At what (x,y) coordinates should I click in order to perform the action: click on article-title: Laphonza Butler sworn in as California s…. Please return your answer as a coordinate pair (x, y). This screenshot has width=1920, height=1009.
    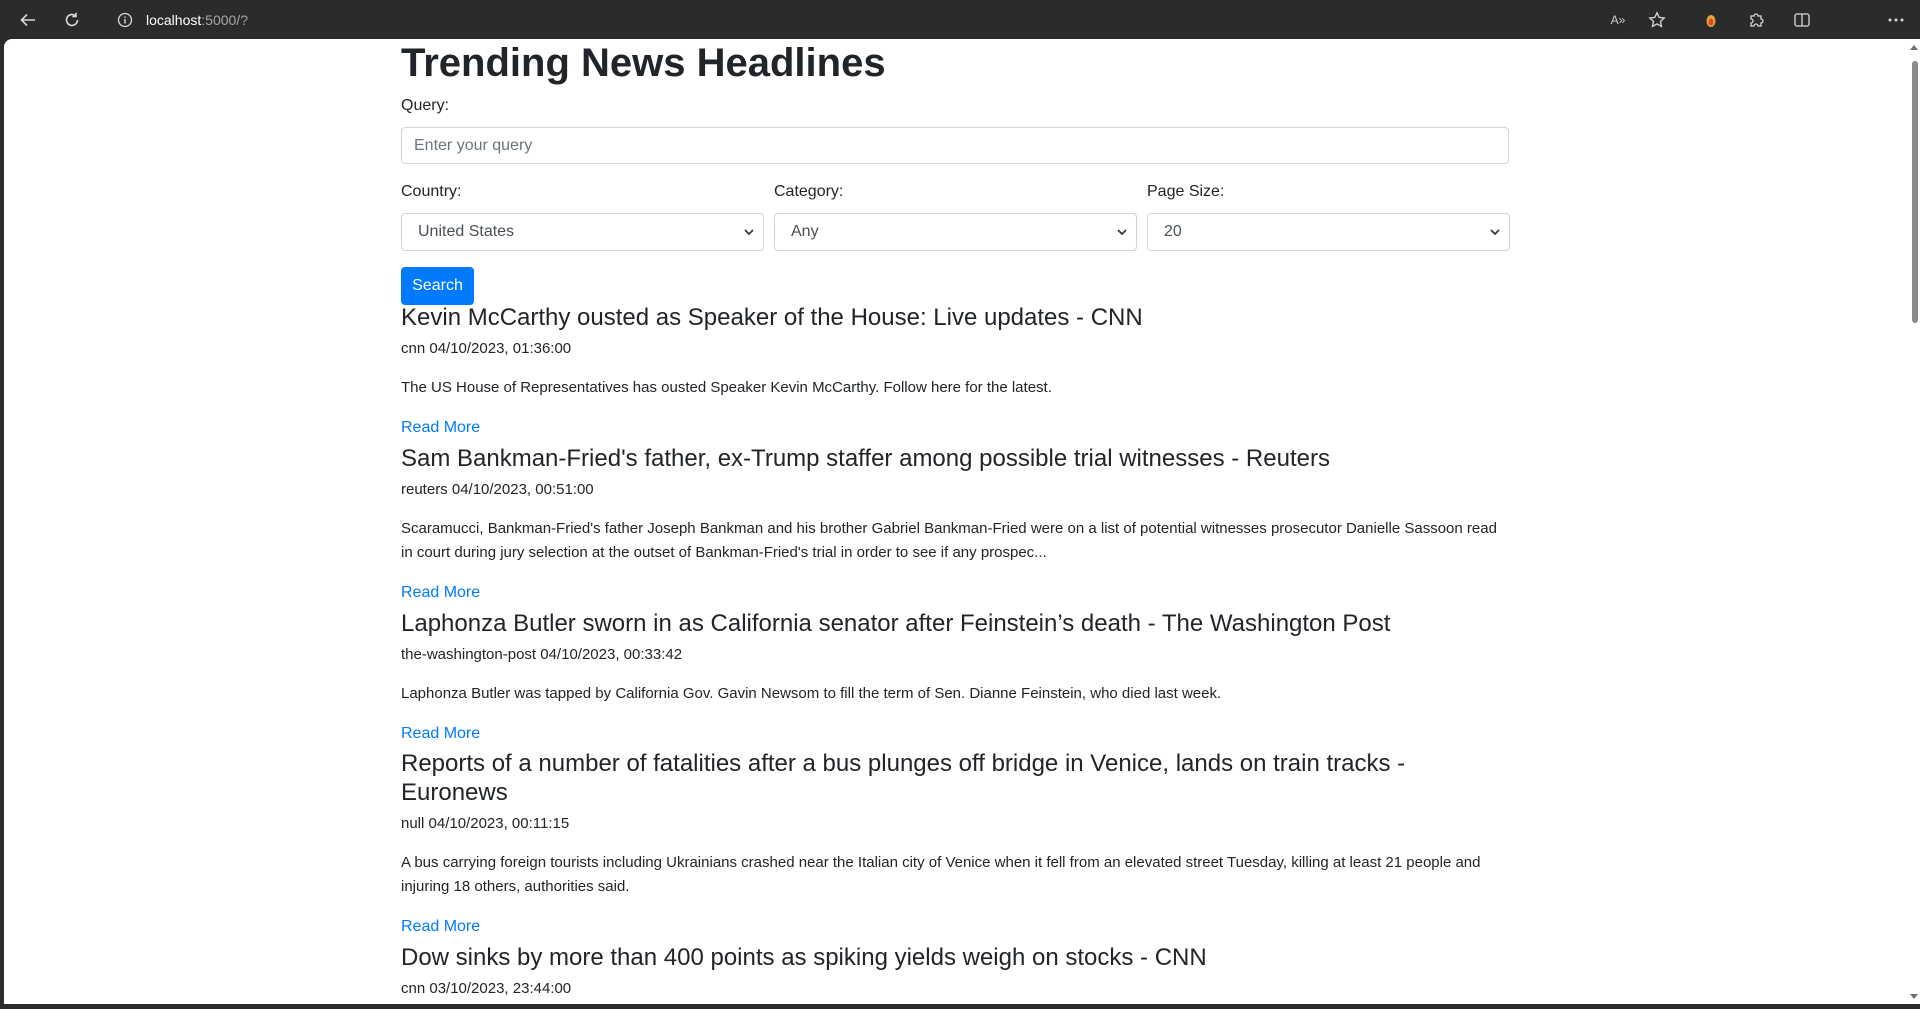
    Looking at the image, I should click on (896, 623).